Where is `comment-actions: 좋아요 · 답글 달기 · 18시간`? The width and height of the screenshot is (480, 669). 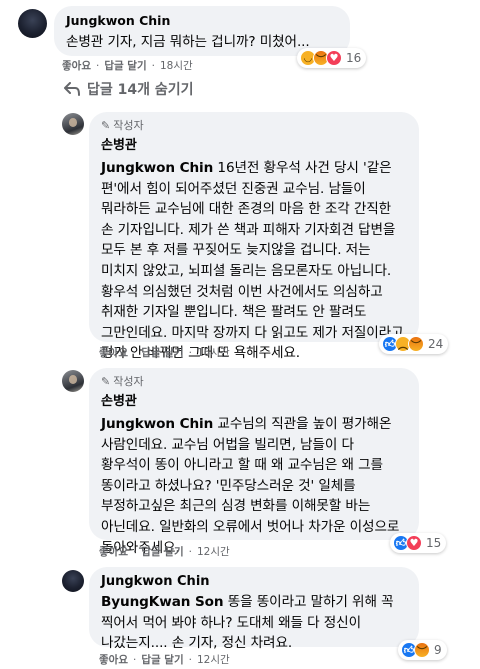 comment-actions: 좋아요 · 답글 달기 · 18시간 is located at coordinates (127, 65).